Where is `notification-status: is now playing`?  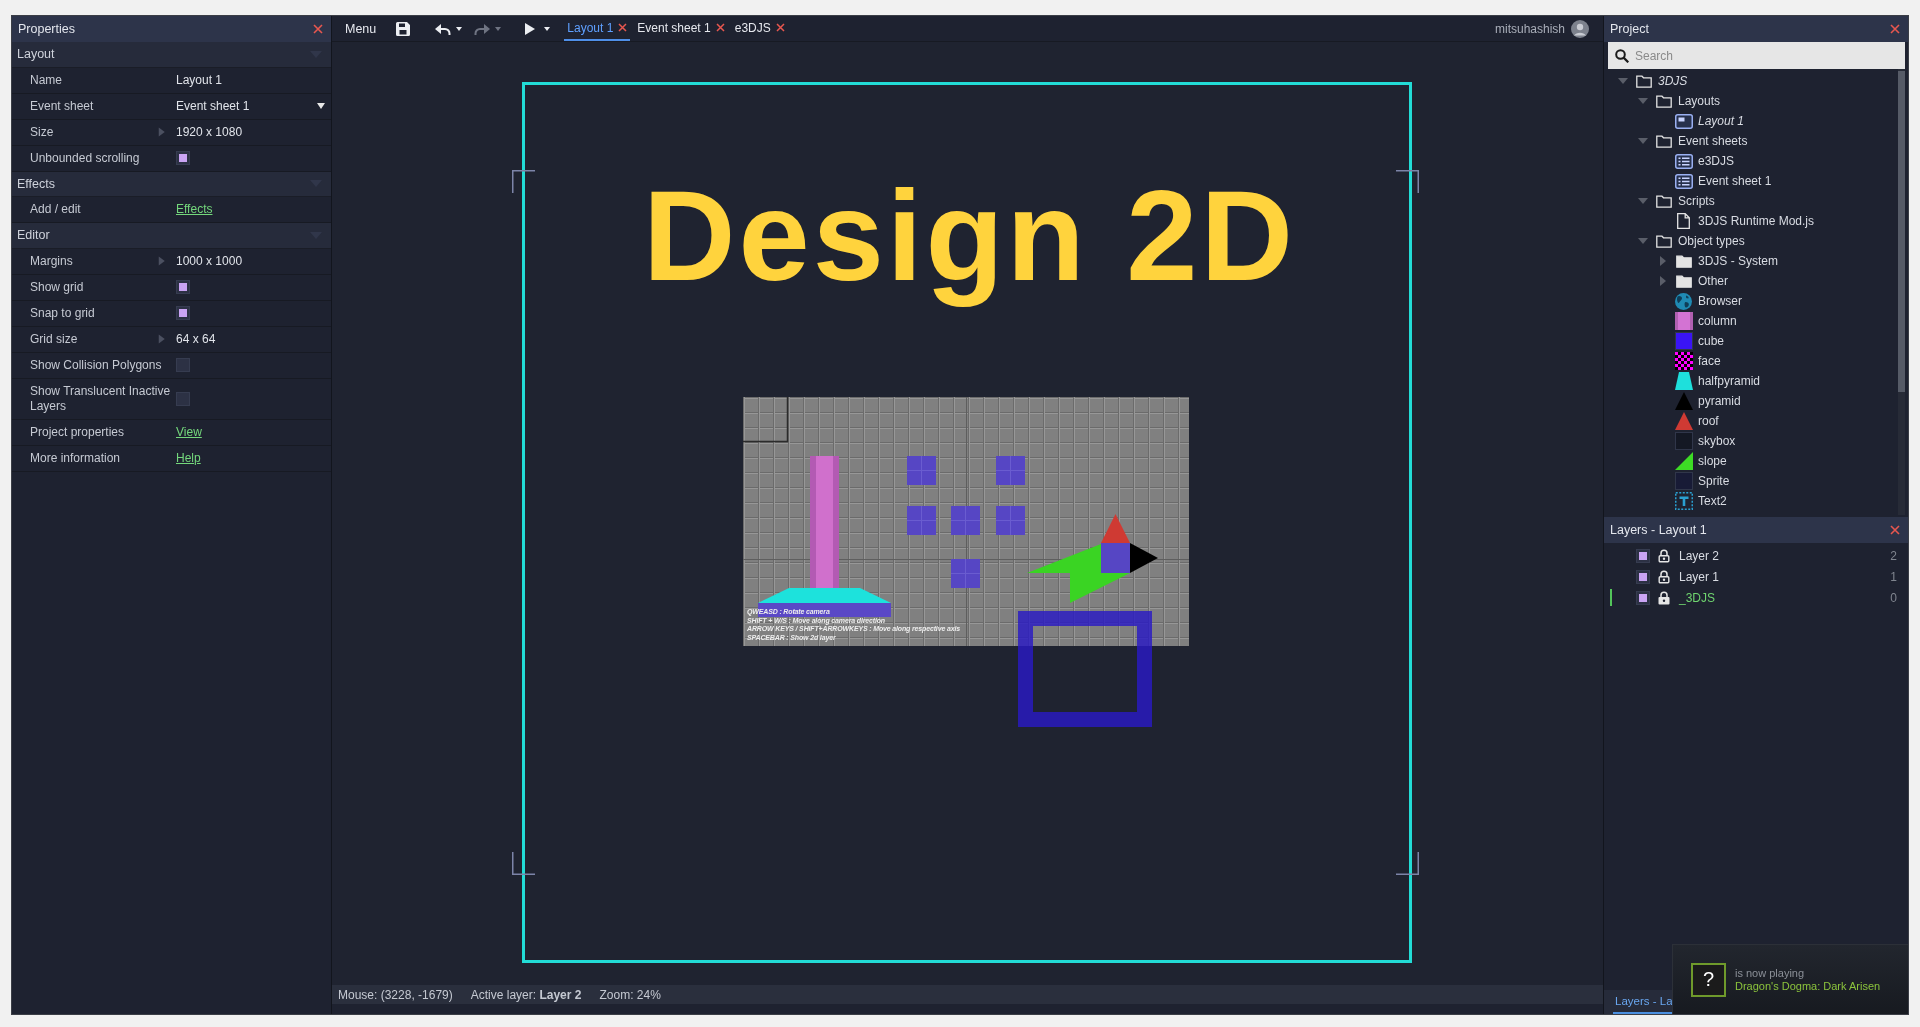
notification-status: is now playing is located at coordinates (1770, 973).